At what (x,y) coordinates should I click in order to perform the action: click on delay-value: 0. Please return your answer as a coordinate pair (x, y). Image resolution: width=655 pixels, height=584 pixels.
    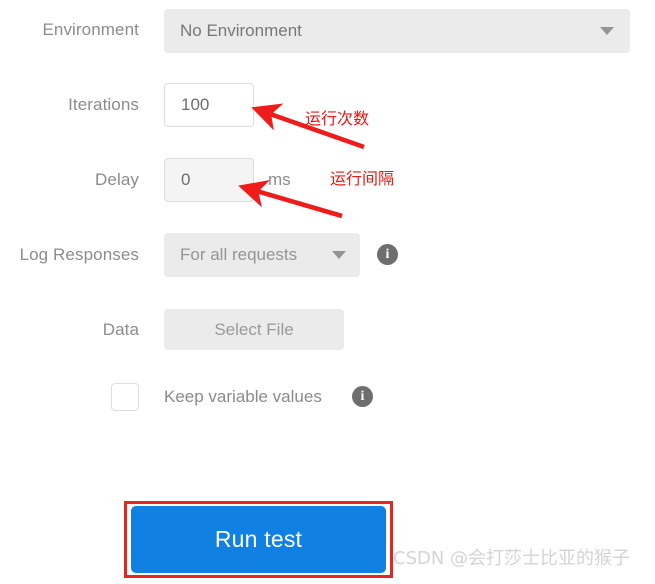
    Looking at the image, I should click on (186, 179).